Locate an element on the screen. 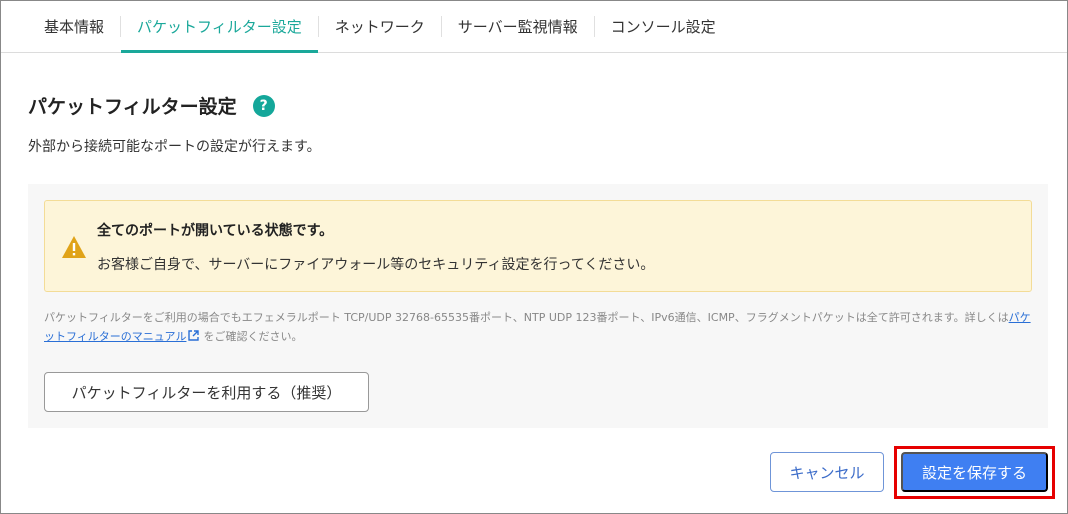  page-title: パケットフィルター設定 is located at coordinates (132, 107).